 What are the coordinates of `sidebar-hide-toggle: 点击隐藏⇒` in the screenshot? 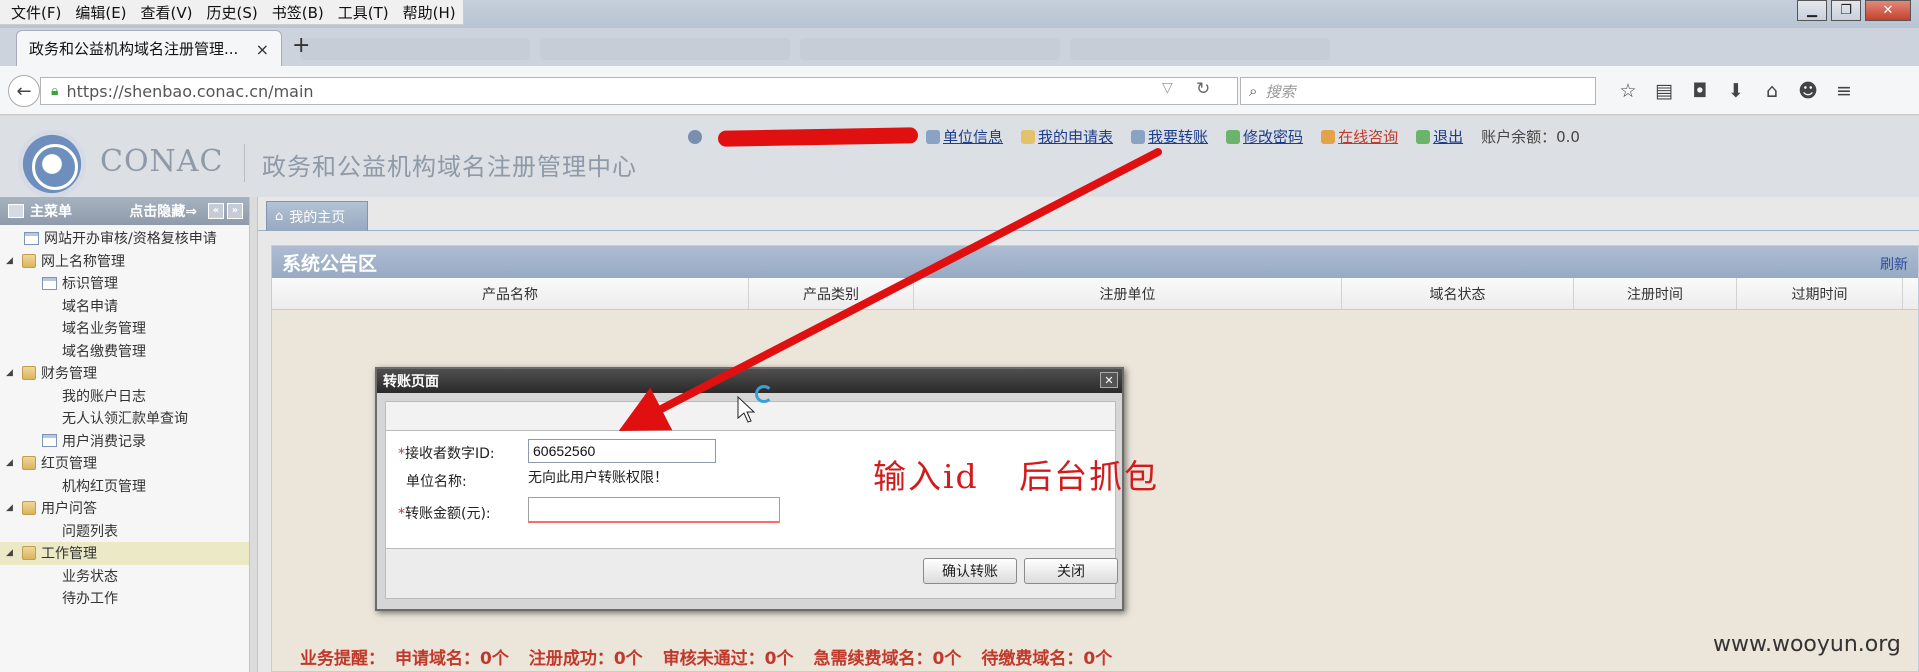 It's located at (163, 211).